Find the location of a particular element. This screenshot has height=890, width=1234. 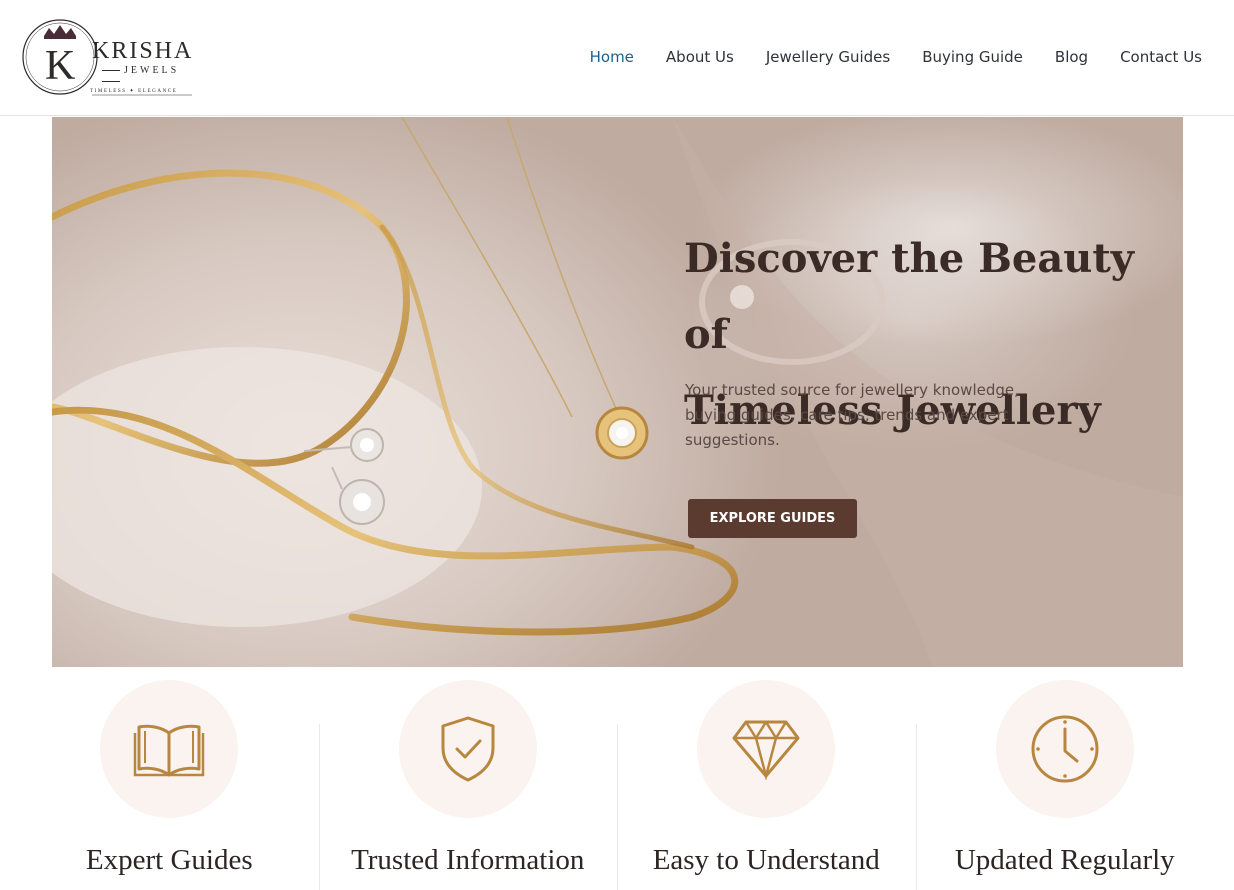

nav-blog: Blog is located at coordinates (1071, 57).